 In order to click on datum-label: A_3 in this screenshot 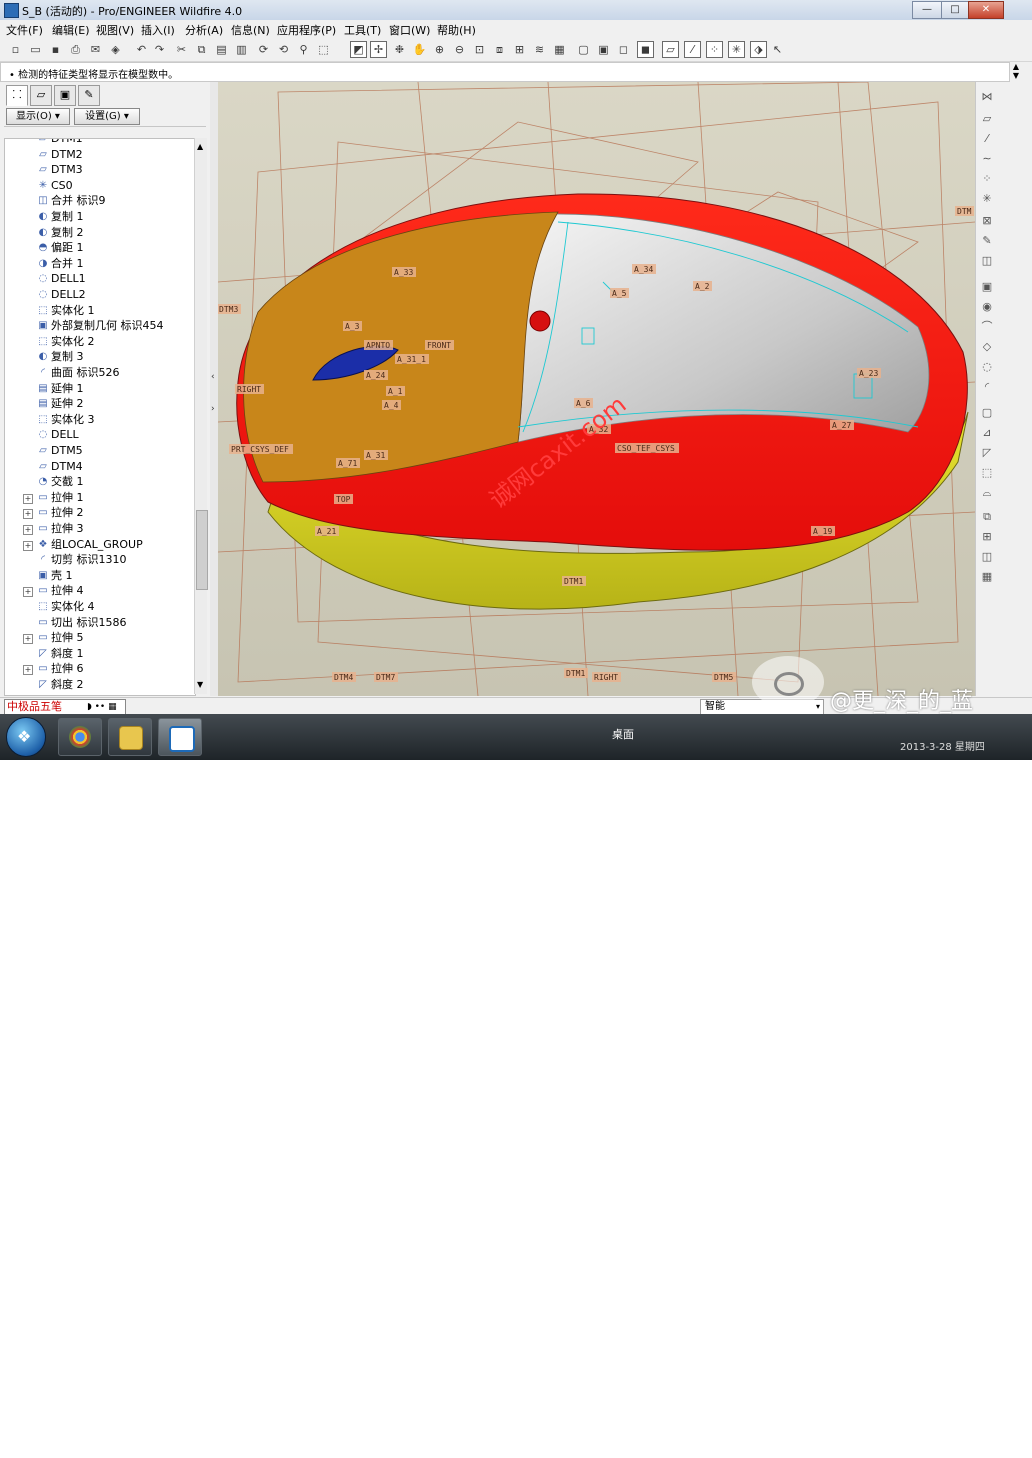, I will do `click(352, 326)`.